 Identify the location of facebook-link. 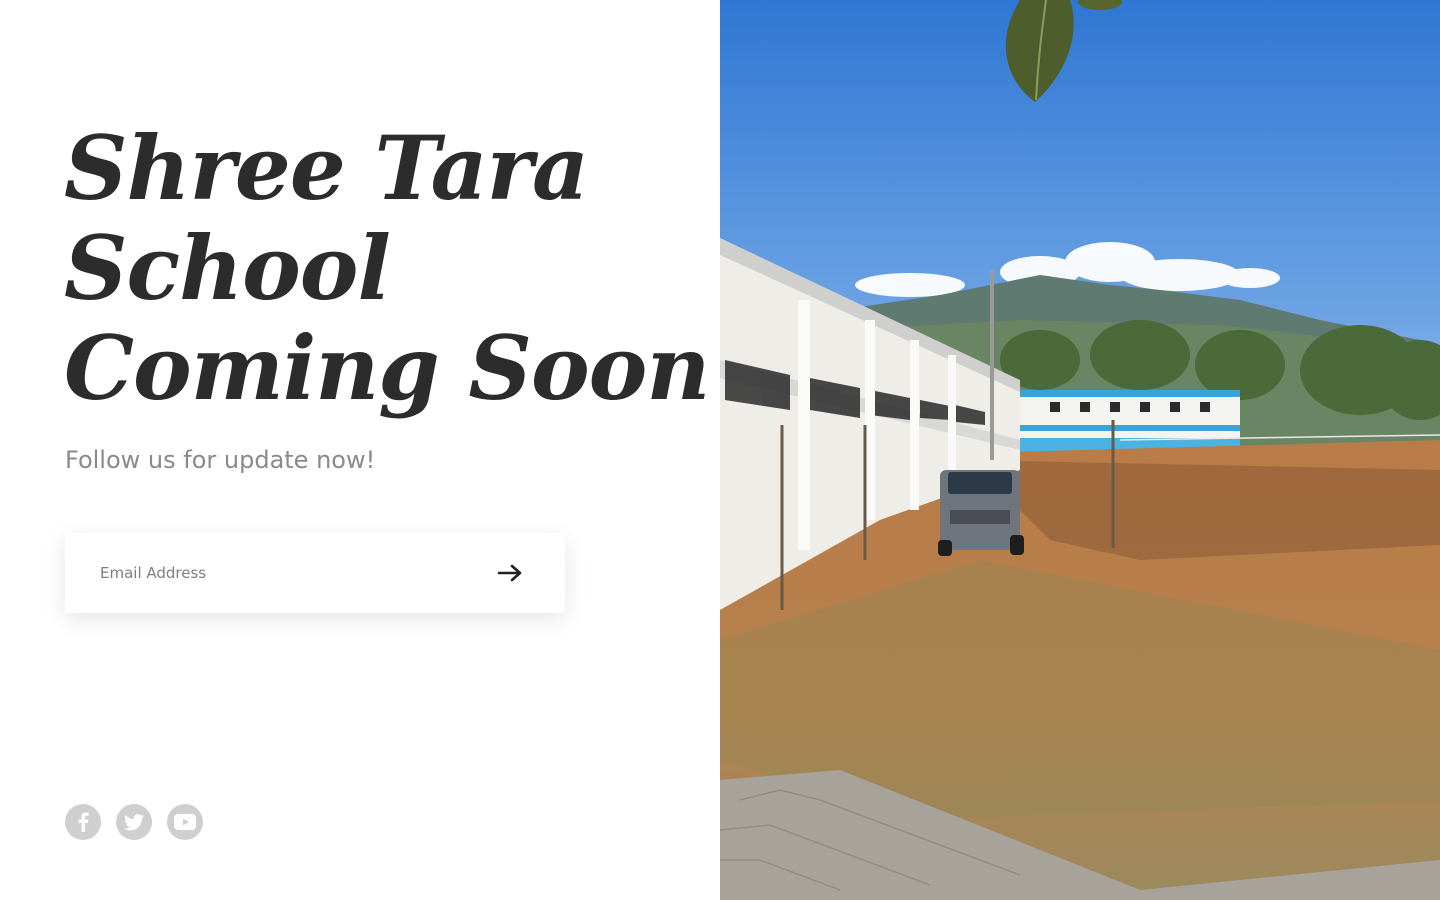
(83, 822).